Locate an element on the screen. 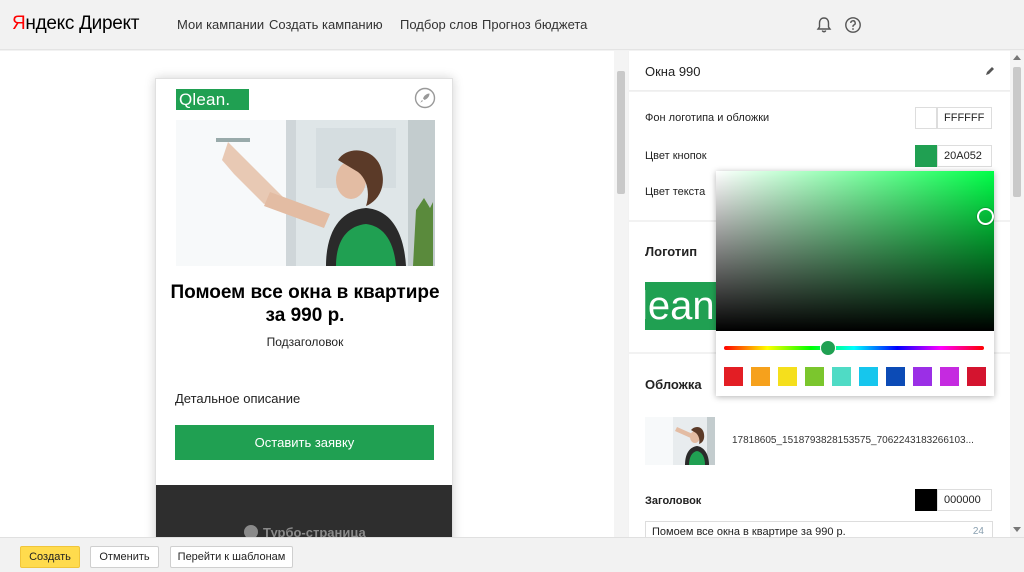 The image size is (1024, 572). cta-button: Оставить заявку is located at coordinates (304, 442).